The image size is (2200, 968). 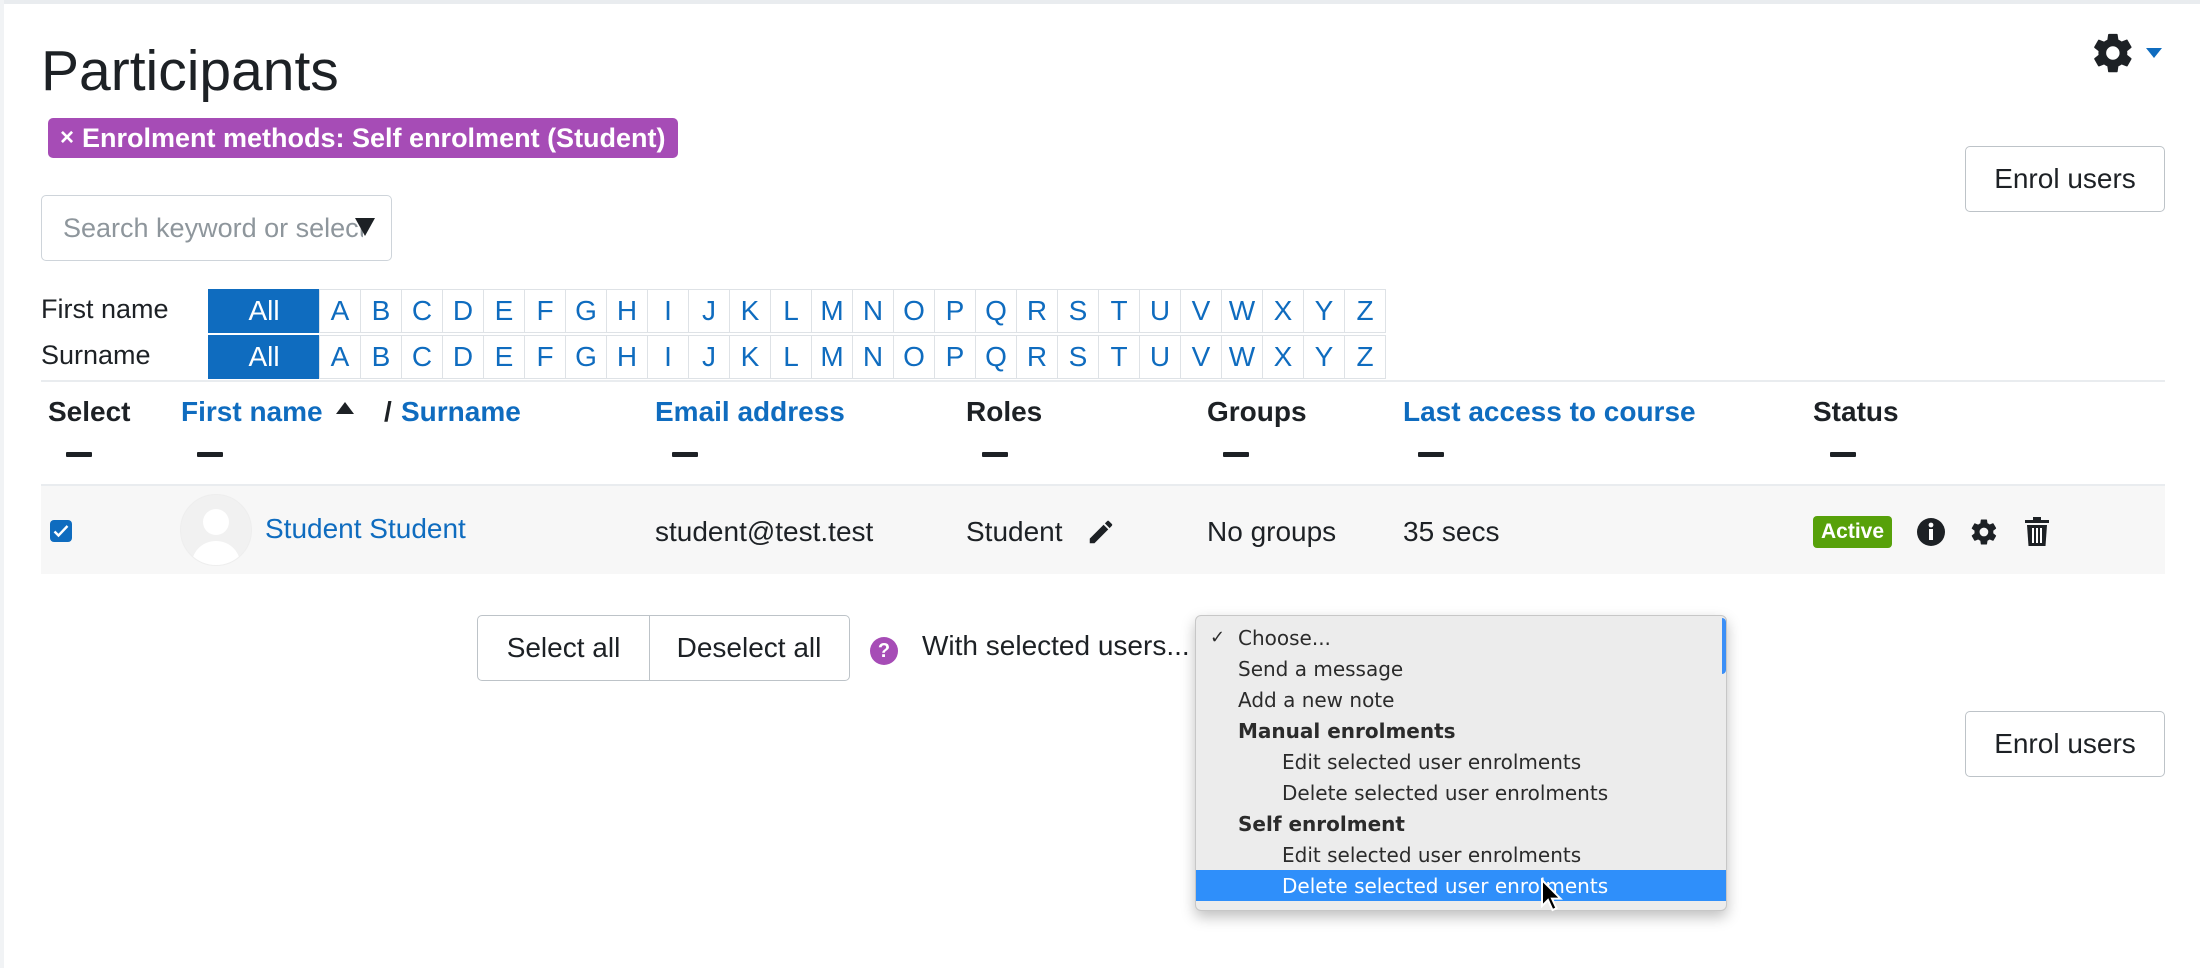 I want to click on collapse-status-column, so click(x=1843, y=454).